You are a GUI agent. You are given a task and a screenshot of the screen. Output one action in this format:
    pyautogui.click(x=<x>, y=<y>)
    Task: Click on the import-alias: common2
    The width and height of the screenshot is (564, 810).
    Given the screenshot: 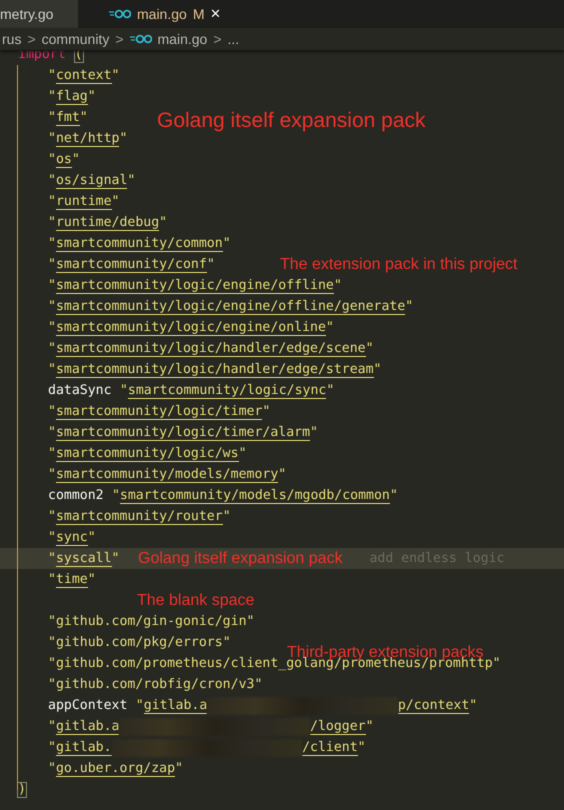 What is the action you would take?
    pyautogui.click(x=76, y=496)
    